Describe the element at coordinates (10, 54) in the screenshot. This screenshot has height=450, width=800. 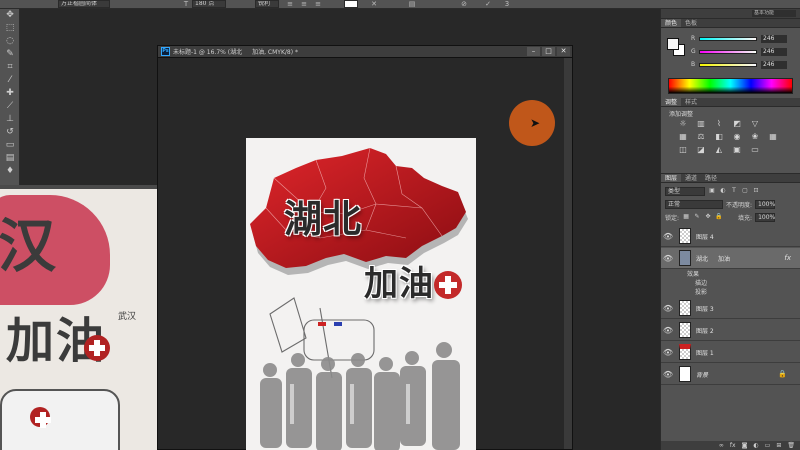
I see `quick-select-tool-icon: ✎` at that location.